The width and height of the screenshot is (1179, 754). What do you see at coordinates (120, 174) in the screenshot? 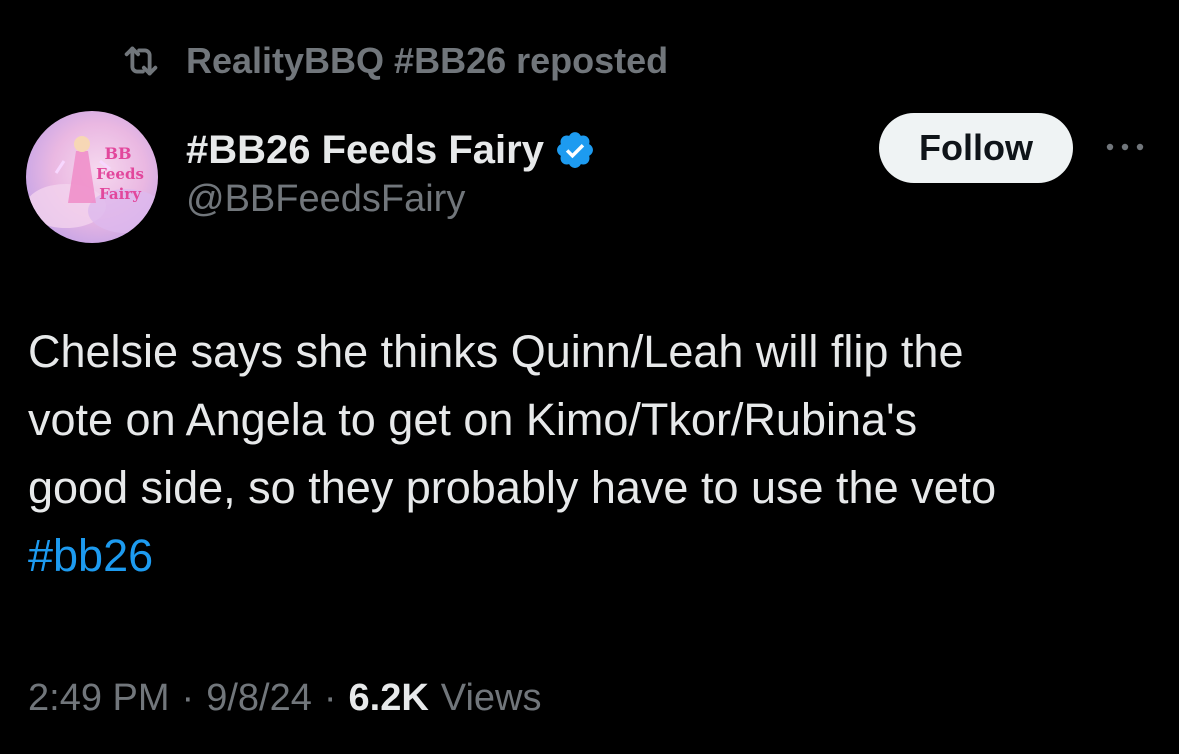
I see `avatar-text-feeds: Feeds` at bounding box center [120, 174].